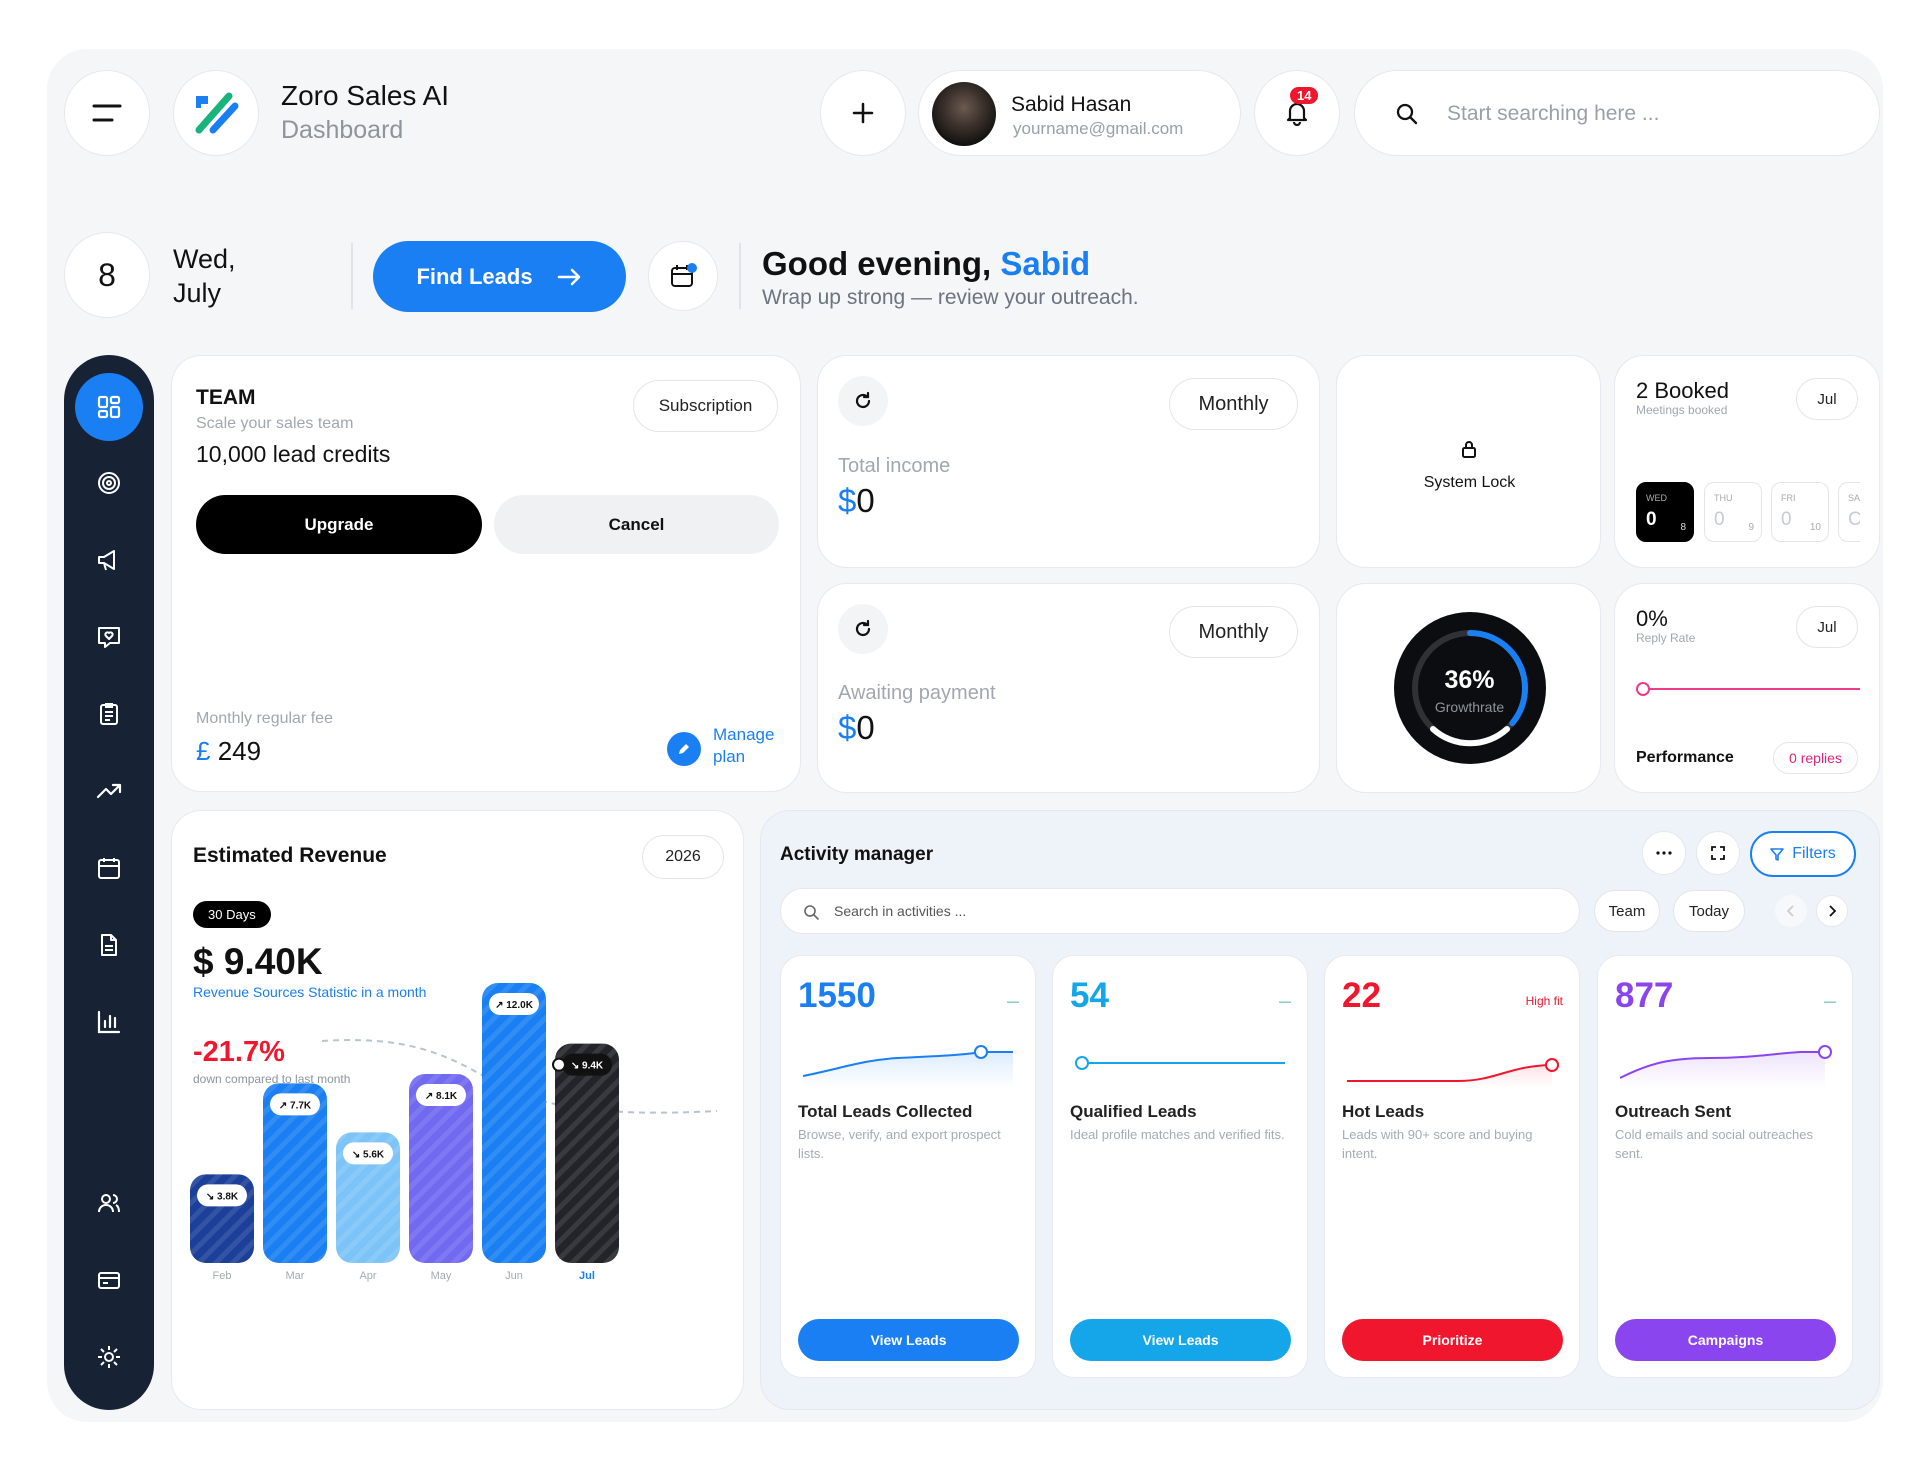 The width and height of the screenshot is (1930, 1470). I want to click on sidebar-item-calendar, so click(109, 868).